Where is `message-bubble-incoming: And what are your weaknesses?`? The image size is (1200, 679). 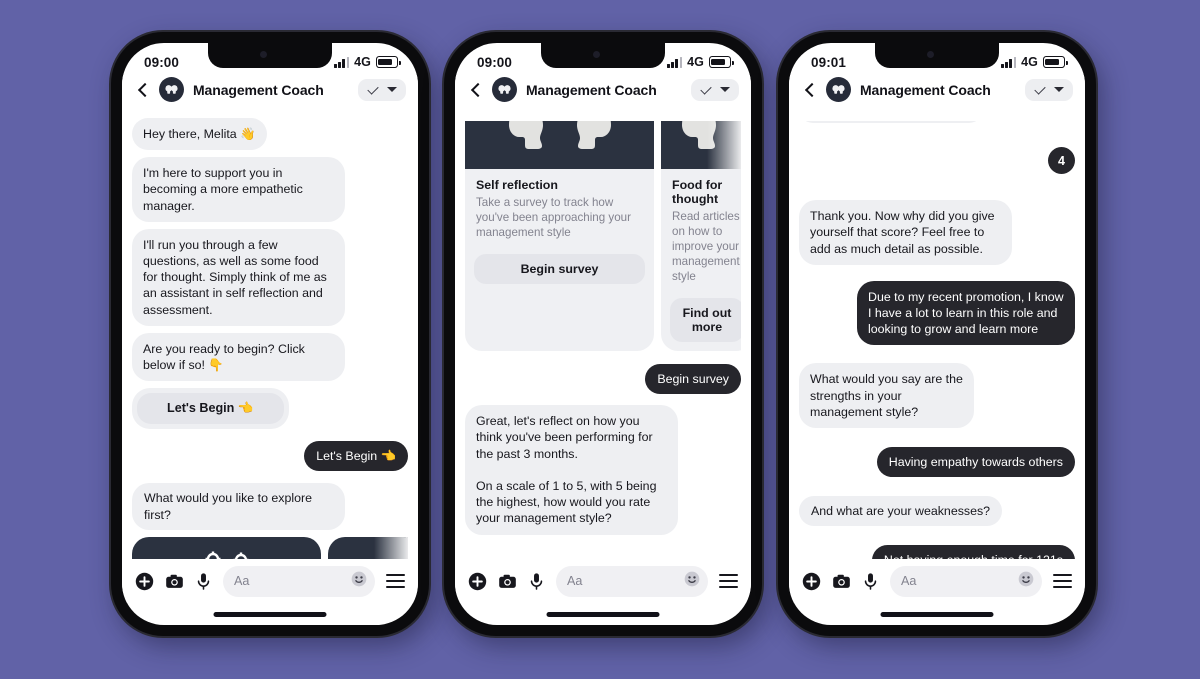 message-bubble-incoming: And what are your weaknesses? is located at coordinates (901, 511).